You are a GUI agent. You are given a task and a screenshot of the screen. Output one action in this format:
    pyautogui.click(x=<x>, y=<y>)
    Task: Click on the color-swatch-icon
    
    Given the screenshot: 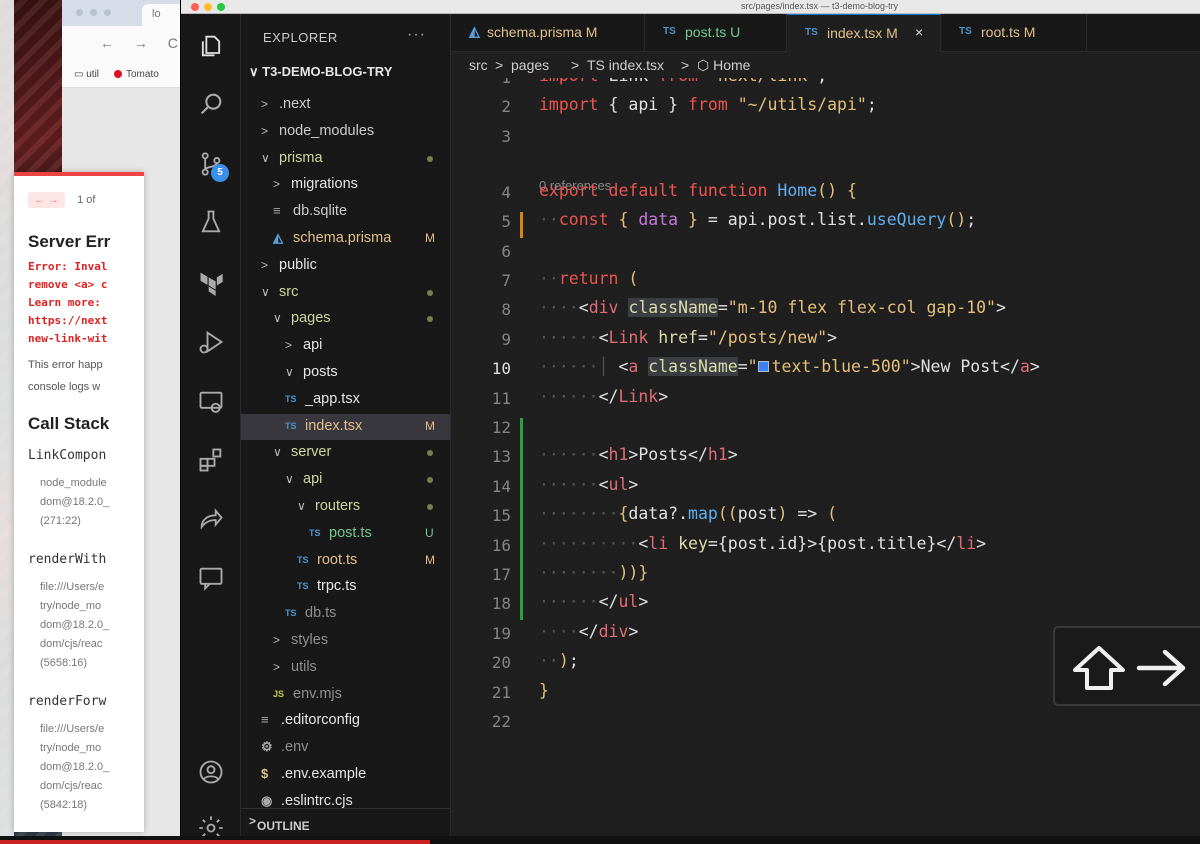 What is the action you would take?
    pyautogui.click(x=763, y=367)
    